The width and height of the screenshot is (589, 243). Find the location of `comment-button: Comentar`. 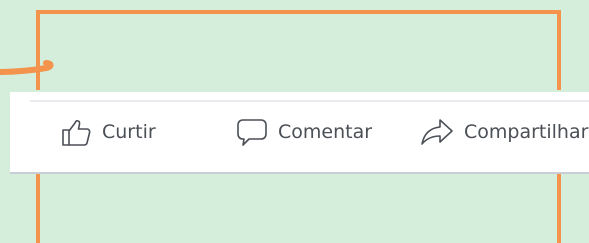

comment-button: Comentar is located at coordinates (304, 132).